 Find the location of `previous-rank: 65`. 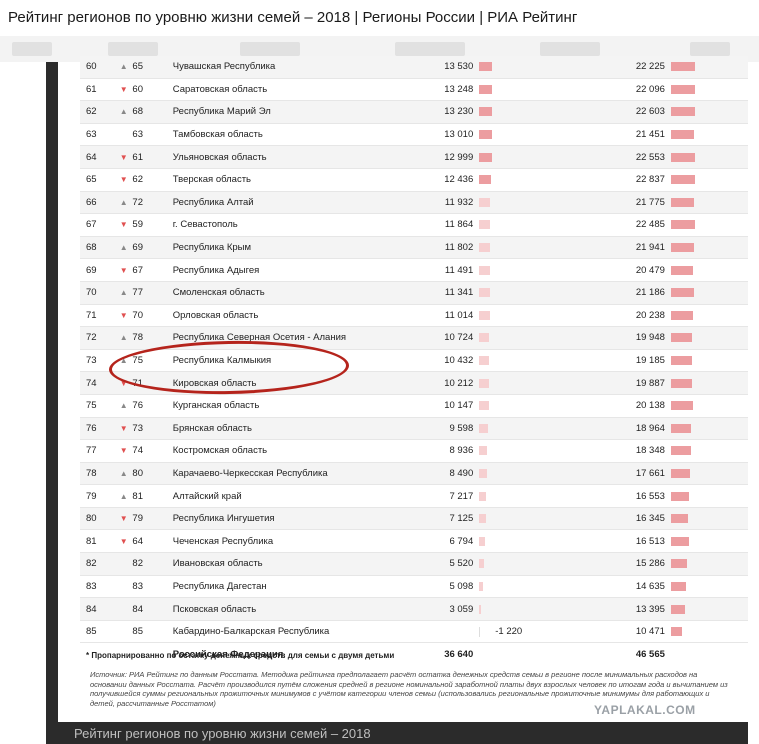

previous-rank: 65 is located at coordinates (152, 67).